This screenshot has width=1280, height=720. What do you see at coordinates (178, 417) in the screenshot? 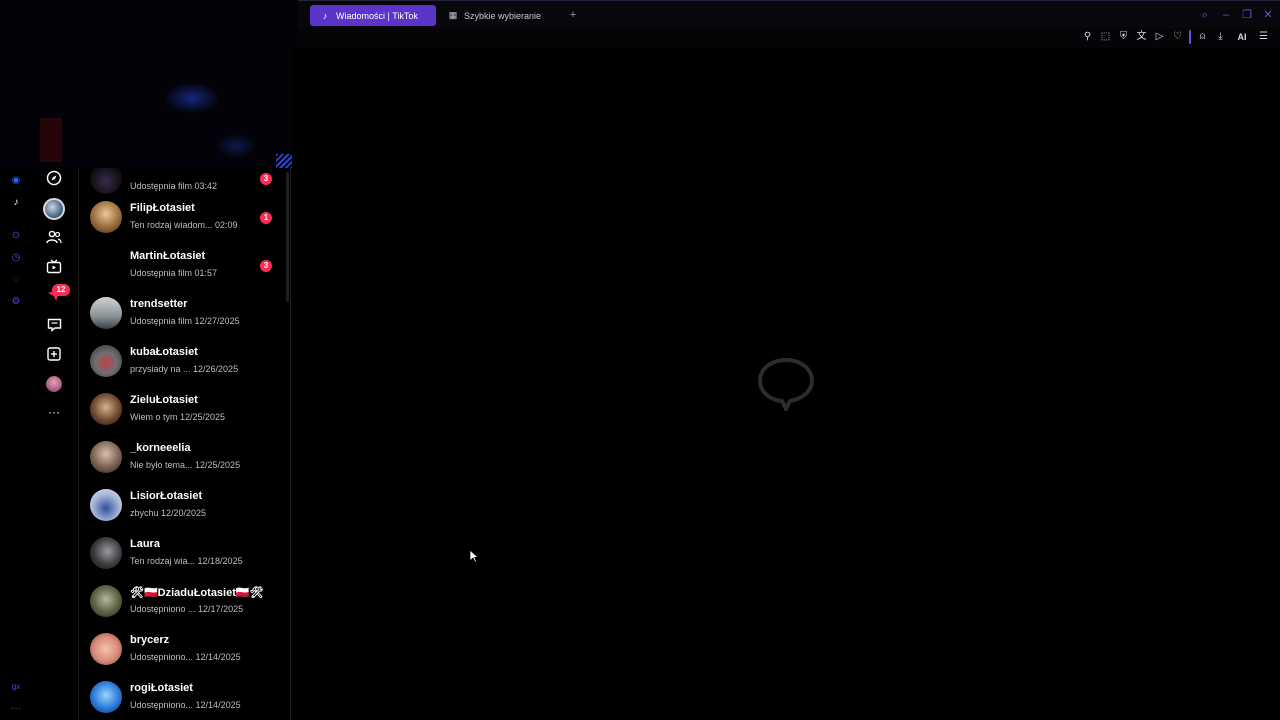
I see `conversation-preview: Wiem o tym 12/25/2025` at bounding box center [178, 417].